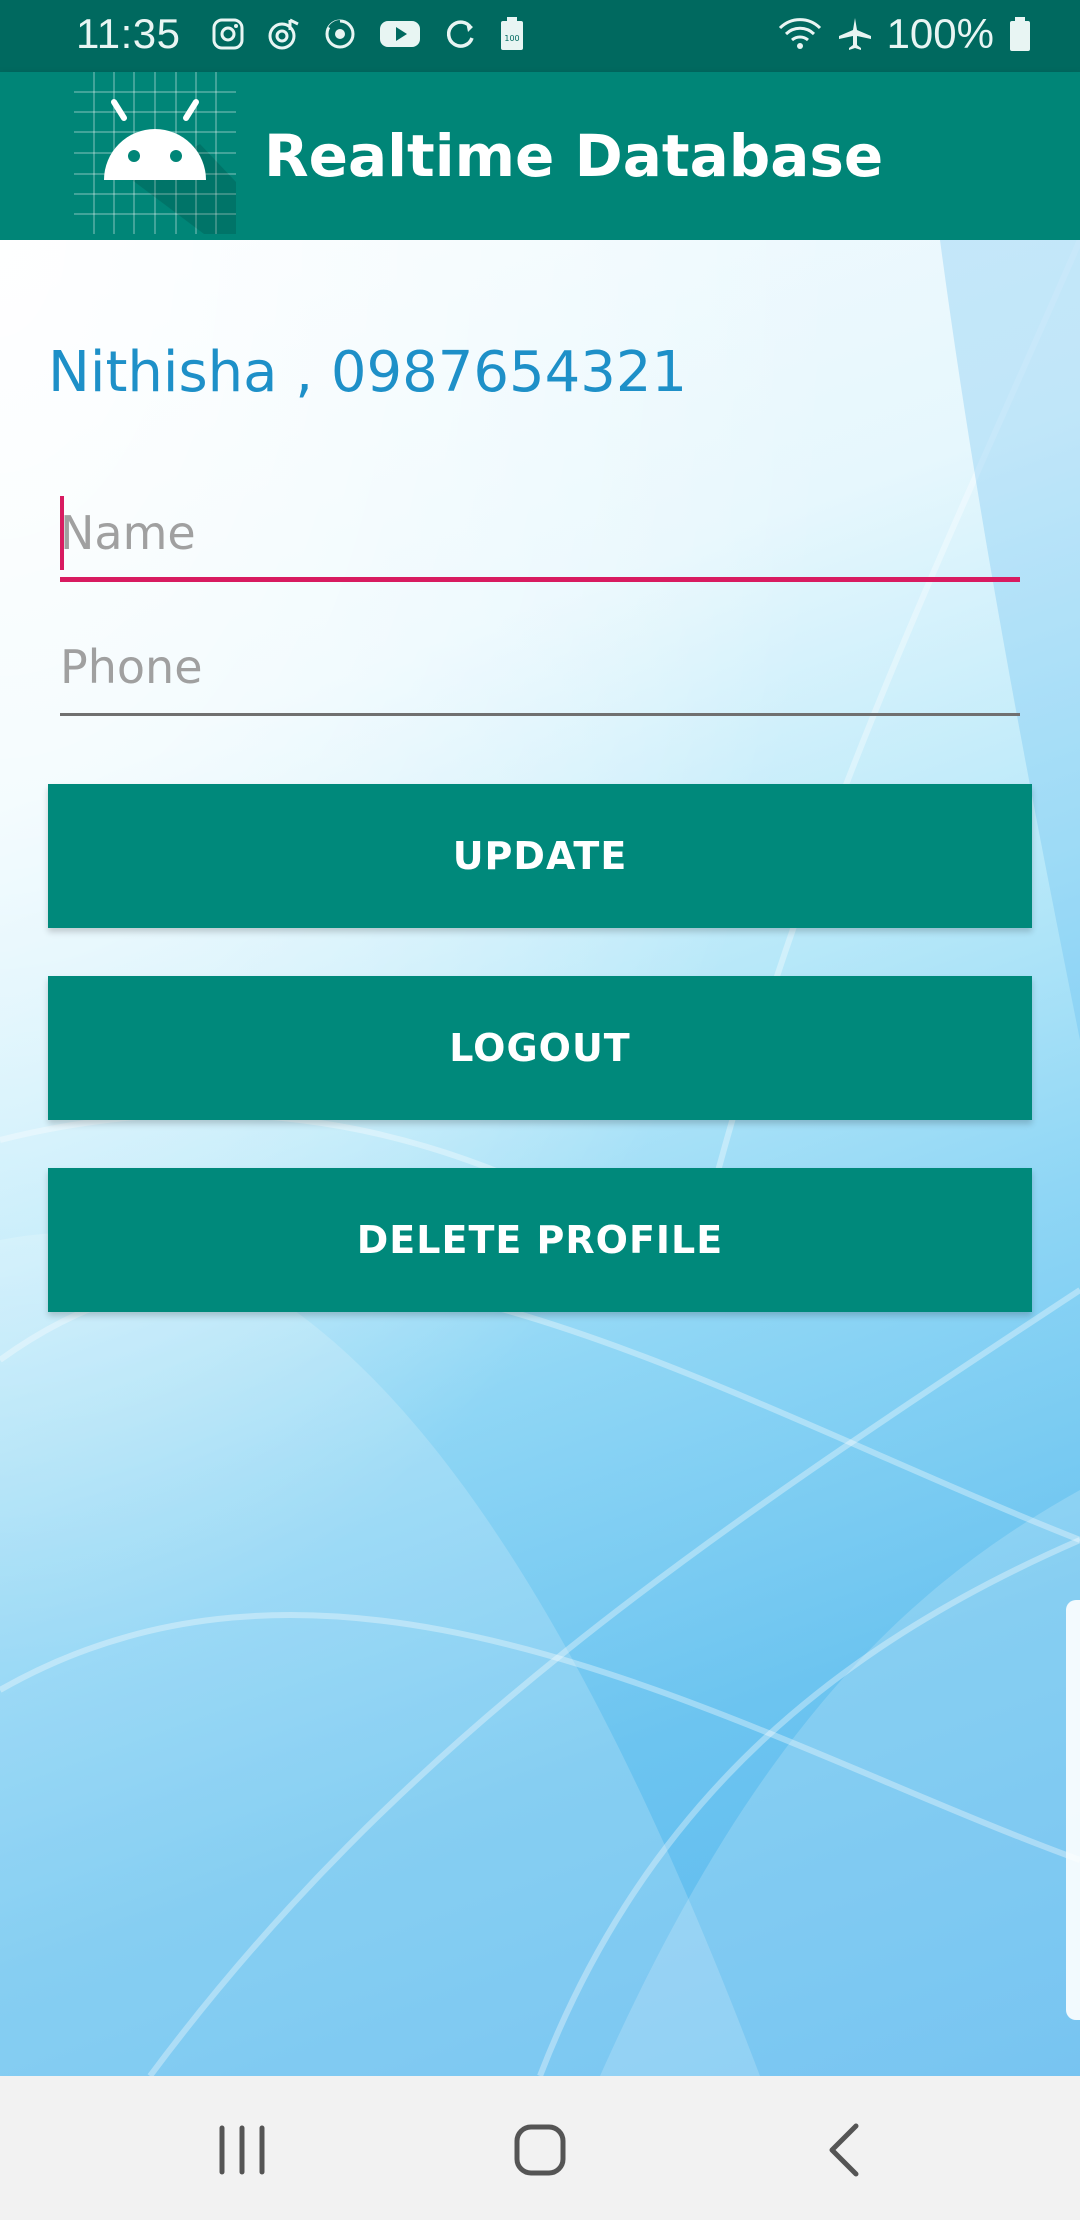  I want to click on airplane-mode-icon, so click(855, 34).